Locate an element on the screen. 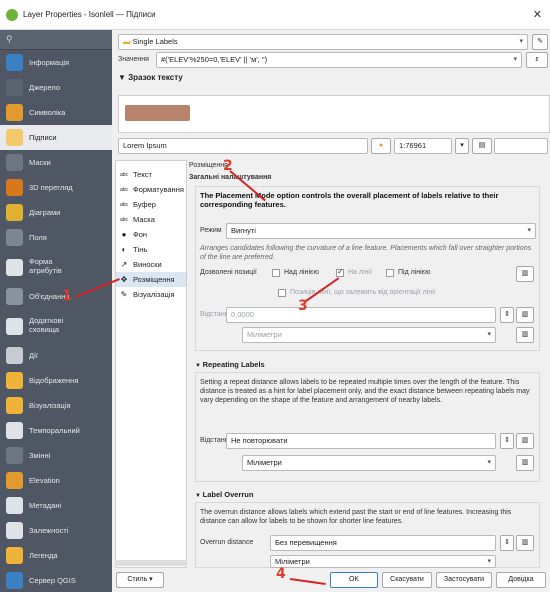 The height and width of the screenshot is (592, 550). sidebar-item-metadata: Метадані is located at coordinates (56, 505).